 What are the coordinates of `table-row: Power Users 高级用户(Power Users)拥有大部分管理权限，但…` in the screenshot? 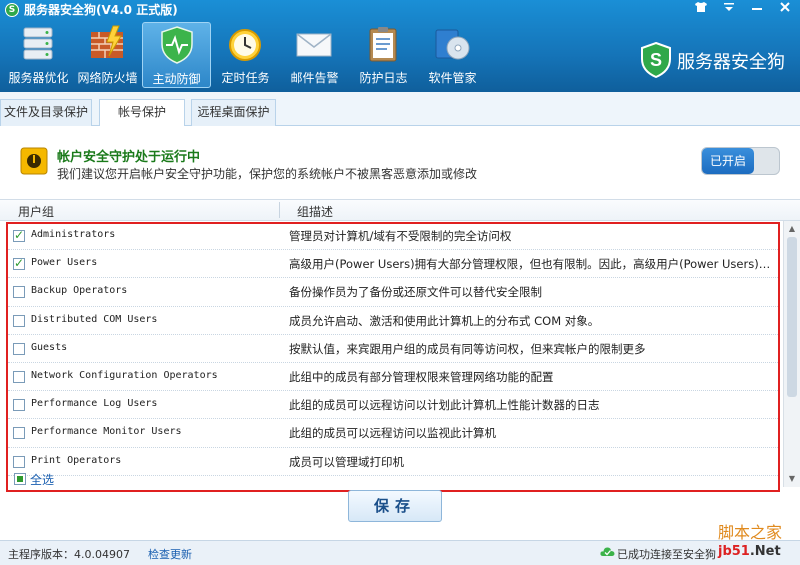 It's located at (394, 264).